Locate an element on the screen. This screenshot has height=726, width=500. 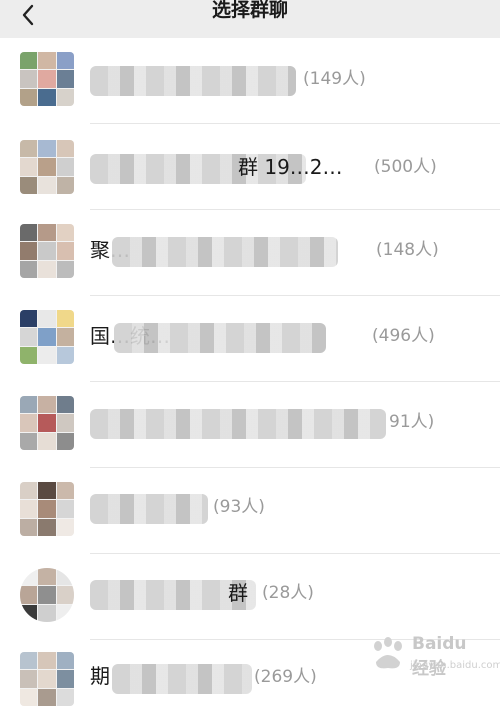
nav-bar: 选择群聊 is located at coordinates (250, 19).